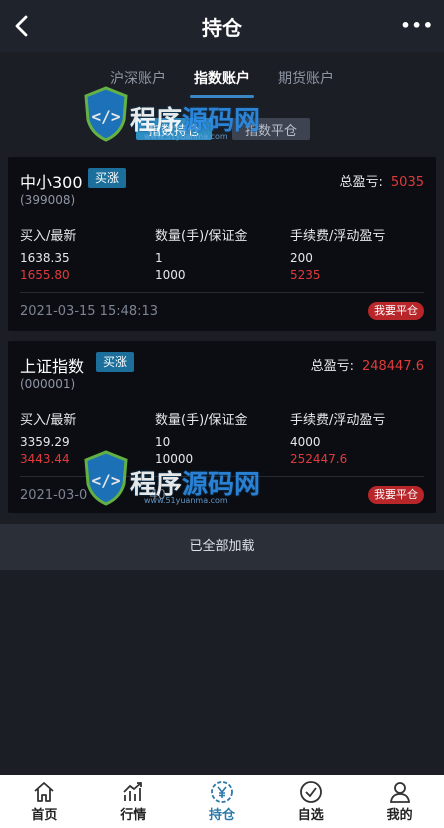 The image size is (444, 828). Describe the element at coordinates (271, 129) in the screenshot. I see `index-closed-tab: 指数平仓` at that location.